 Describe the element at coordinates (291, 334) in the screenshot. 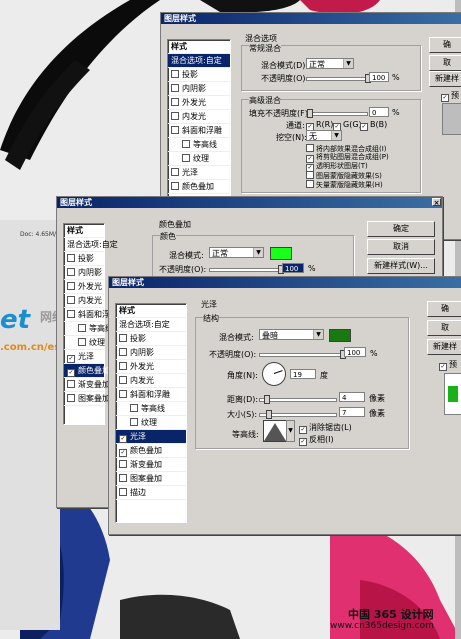

I see `blend-mode-select: 叠暗 ▼` at that location.